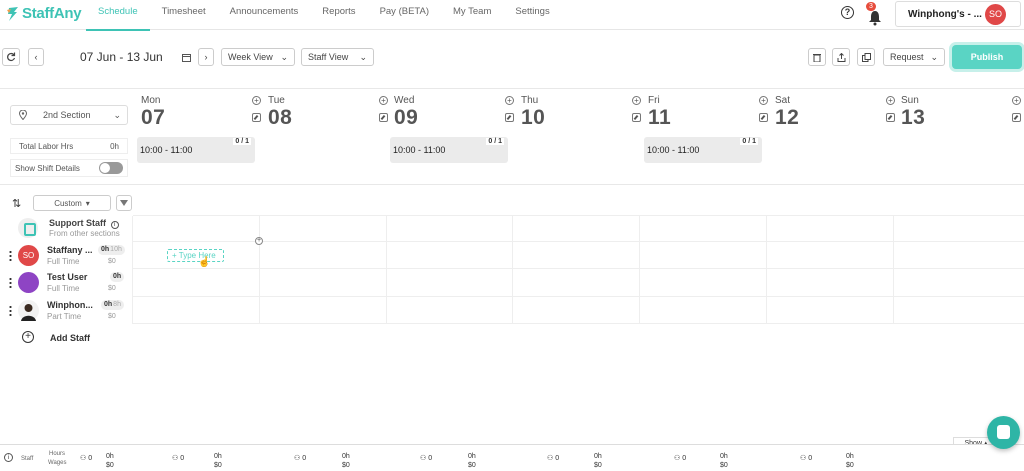 This screenshot has width=1024, height=471. I want to click on view-select: Week View ⌄, so click(258, 57).